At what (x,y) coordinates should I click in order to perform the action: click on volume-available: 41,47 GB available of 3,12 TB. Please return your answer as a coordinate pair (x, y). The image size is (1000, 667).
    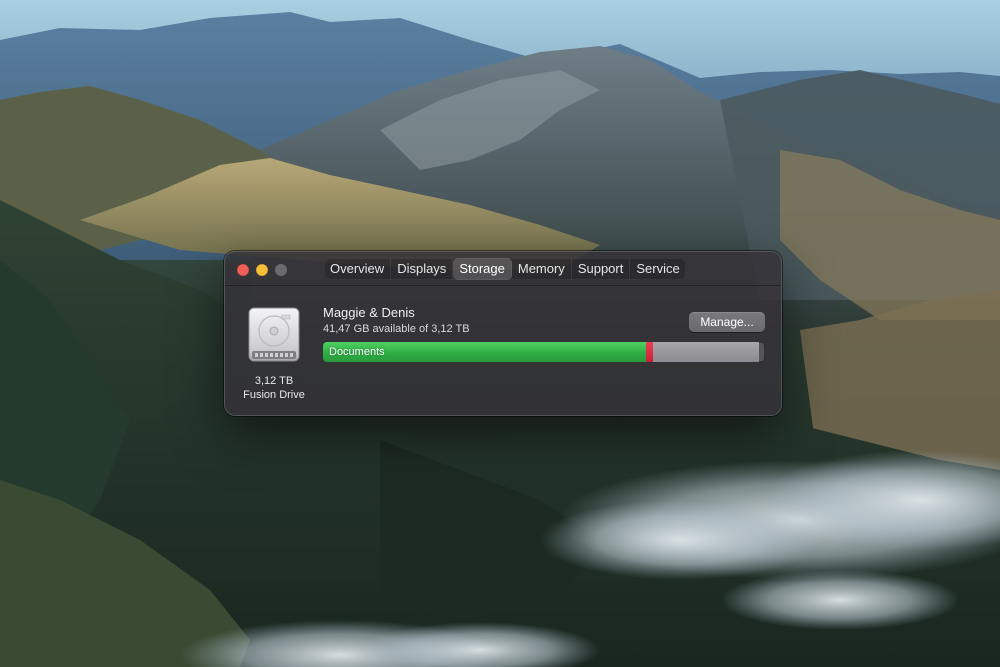
    Looking at the image, I should click on (396, 329).